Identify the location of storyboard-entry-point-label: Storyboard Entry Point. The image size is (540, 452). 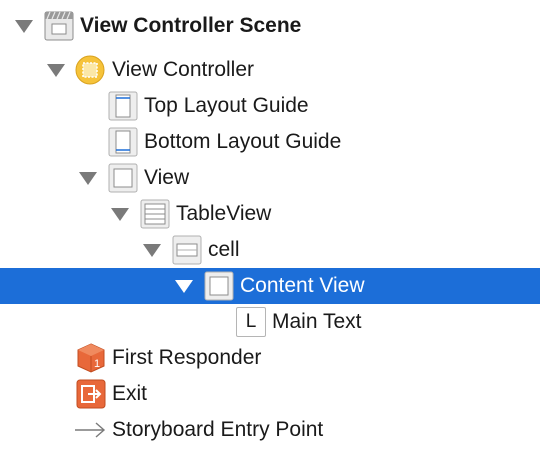
(218, 429).